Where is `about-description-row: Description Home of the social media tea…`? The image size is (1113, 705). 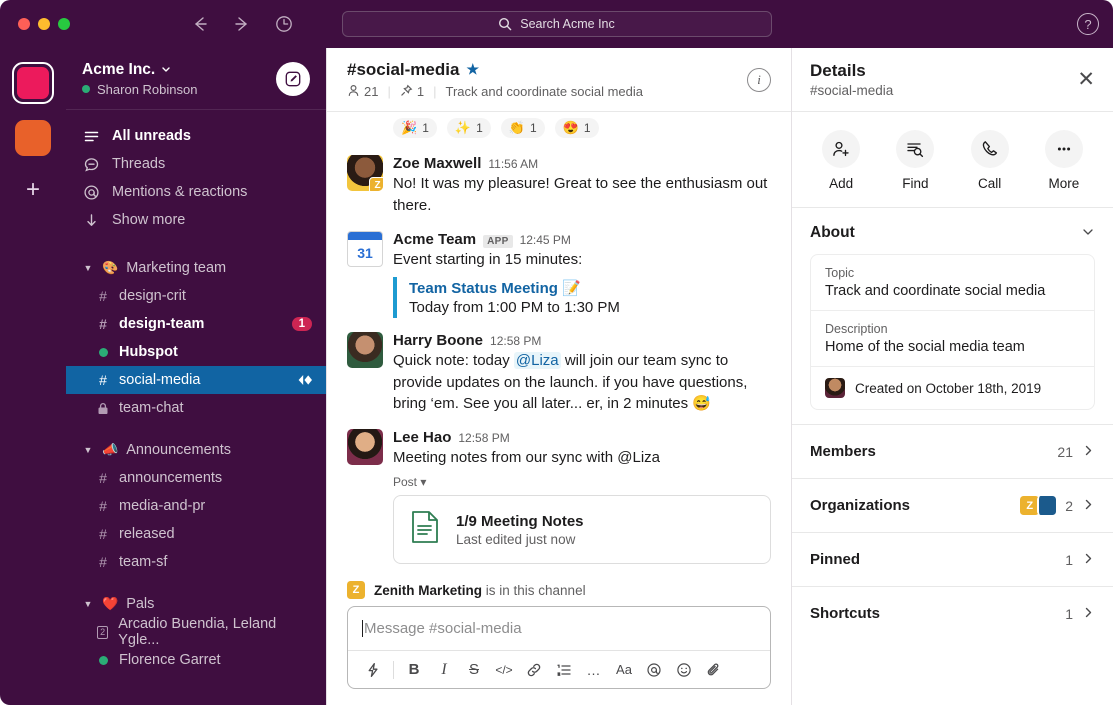
about-description-row: Description Home of the social media tea… is located at coordinates (952, 339).